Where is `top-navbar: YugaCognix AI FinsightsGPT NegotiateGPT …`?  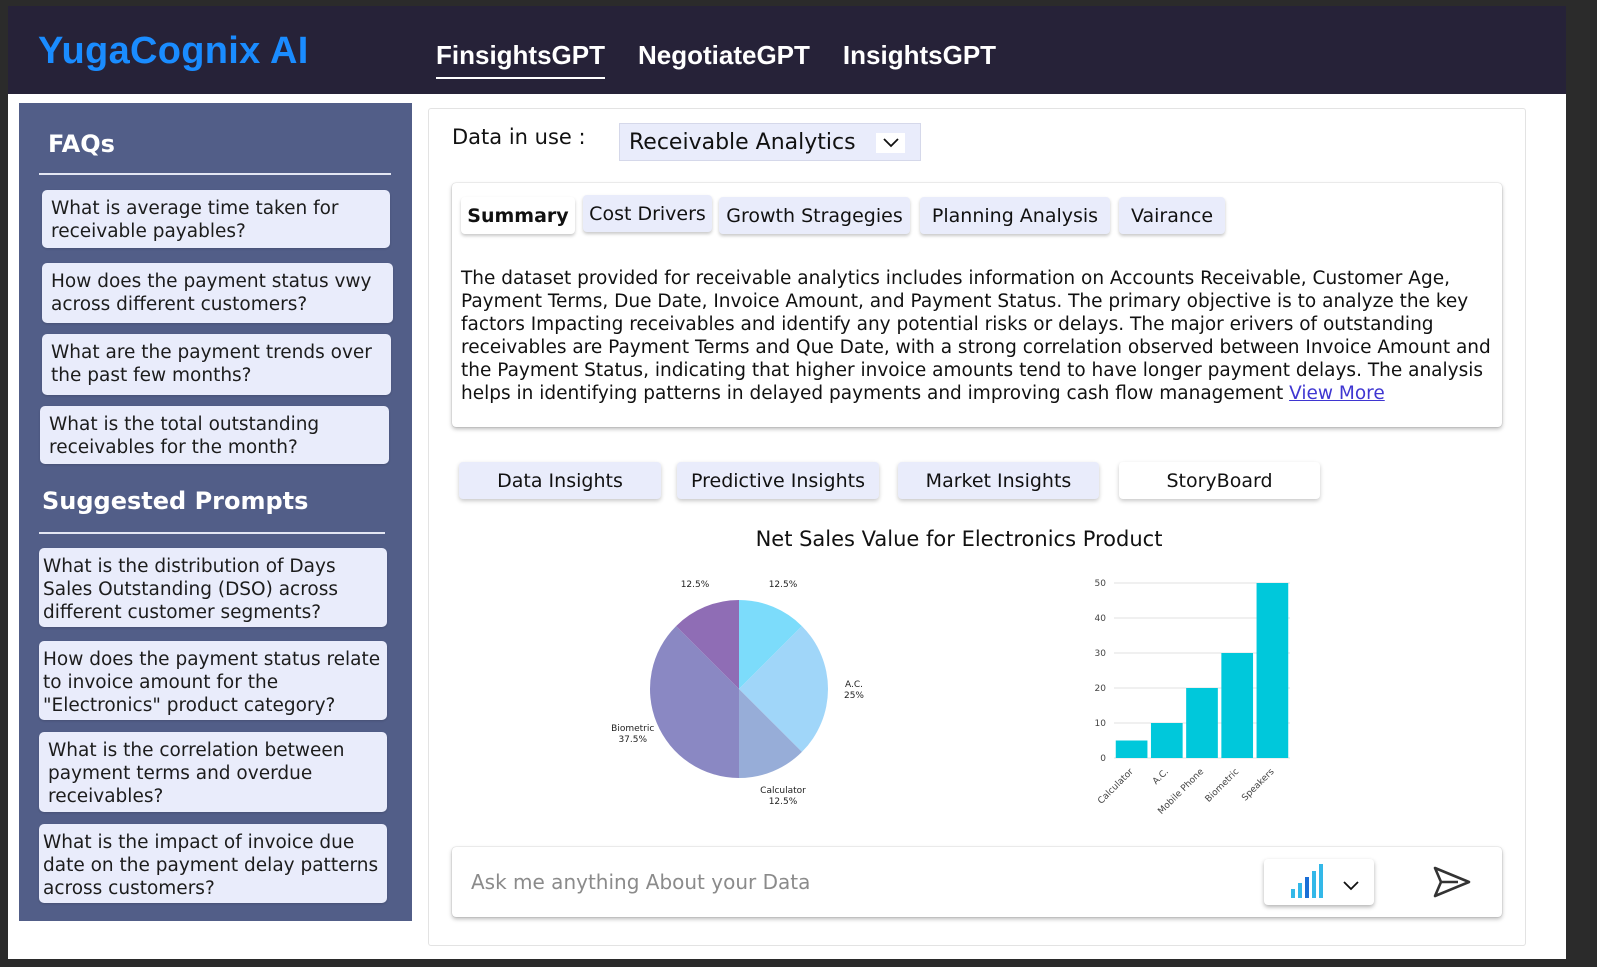
top-navbar: YugaCognix AI FinsightsGPT NegotiateGPT … is located at coordinates (787, 50).